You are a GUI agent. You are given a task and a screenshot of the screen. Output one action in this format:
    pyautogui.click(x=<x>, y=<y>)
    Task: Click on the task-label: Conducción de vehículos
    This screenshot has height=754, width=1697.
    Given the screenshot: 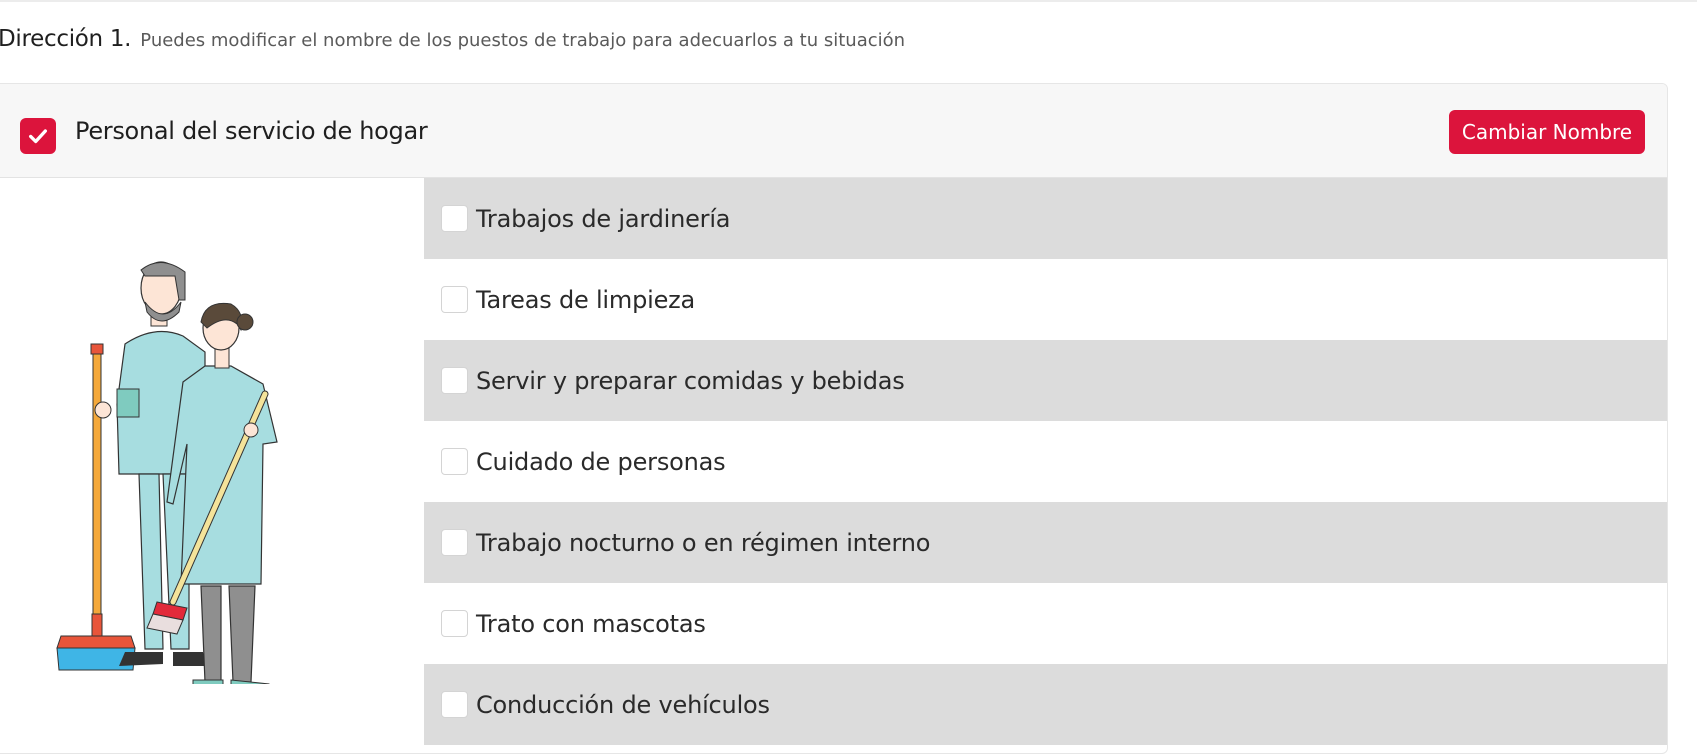 What is the action you would take?
    pyautogui.click(x=623, y=704)
    